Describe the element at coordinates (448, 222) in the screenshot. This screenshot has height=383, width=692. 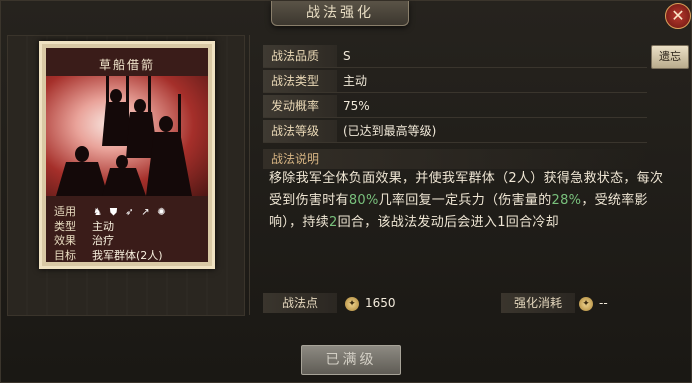
I see `desc-text: 回合，该战法发动后会进入1回合冷却` at that location.